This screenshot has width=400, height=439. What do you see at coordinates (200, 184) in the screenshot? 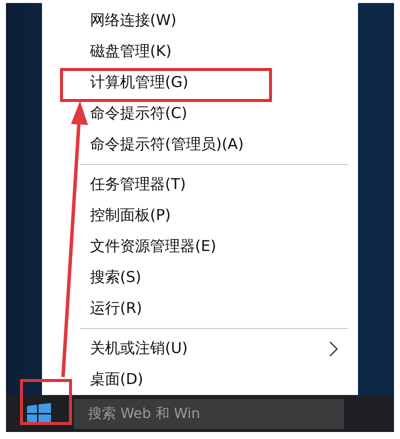
I see `menu-item: 任务管理器(T)` at bounding box center [200, 184].